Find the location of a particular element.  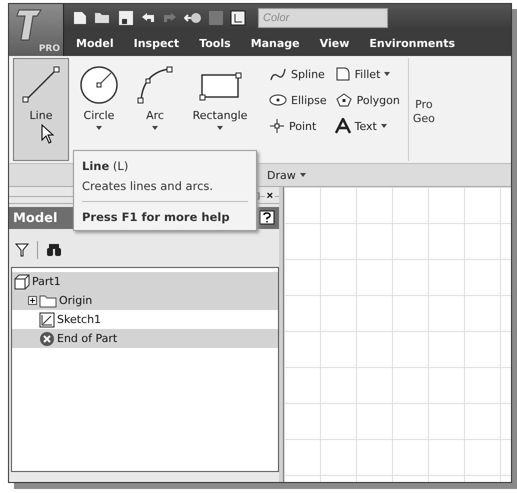

expand-icon is located at coordinates (32, 300).